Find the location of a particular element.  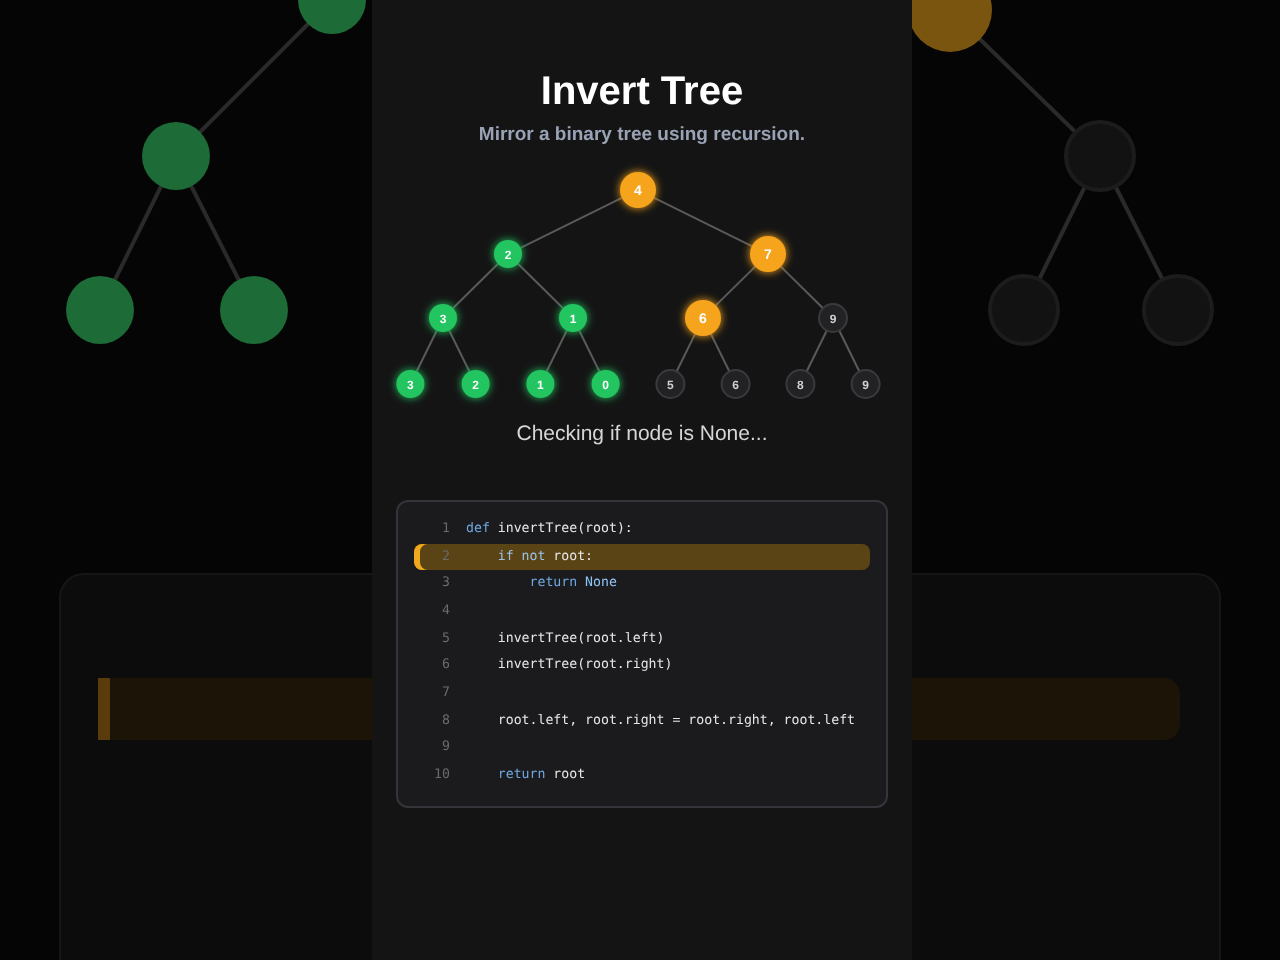

subtitle: Mirror a binary tree using recursion. is located at coordinates (642, 136).